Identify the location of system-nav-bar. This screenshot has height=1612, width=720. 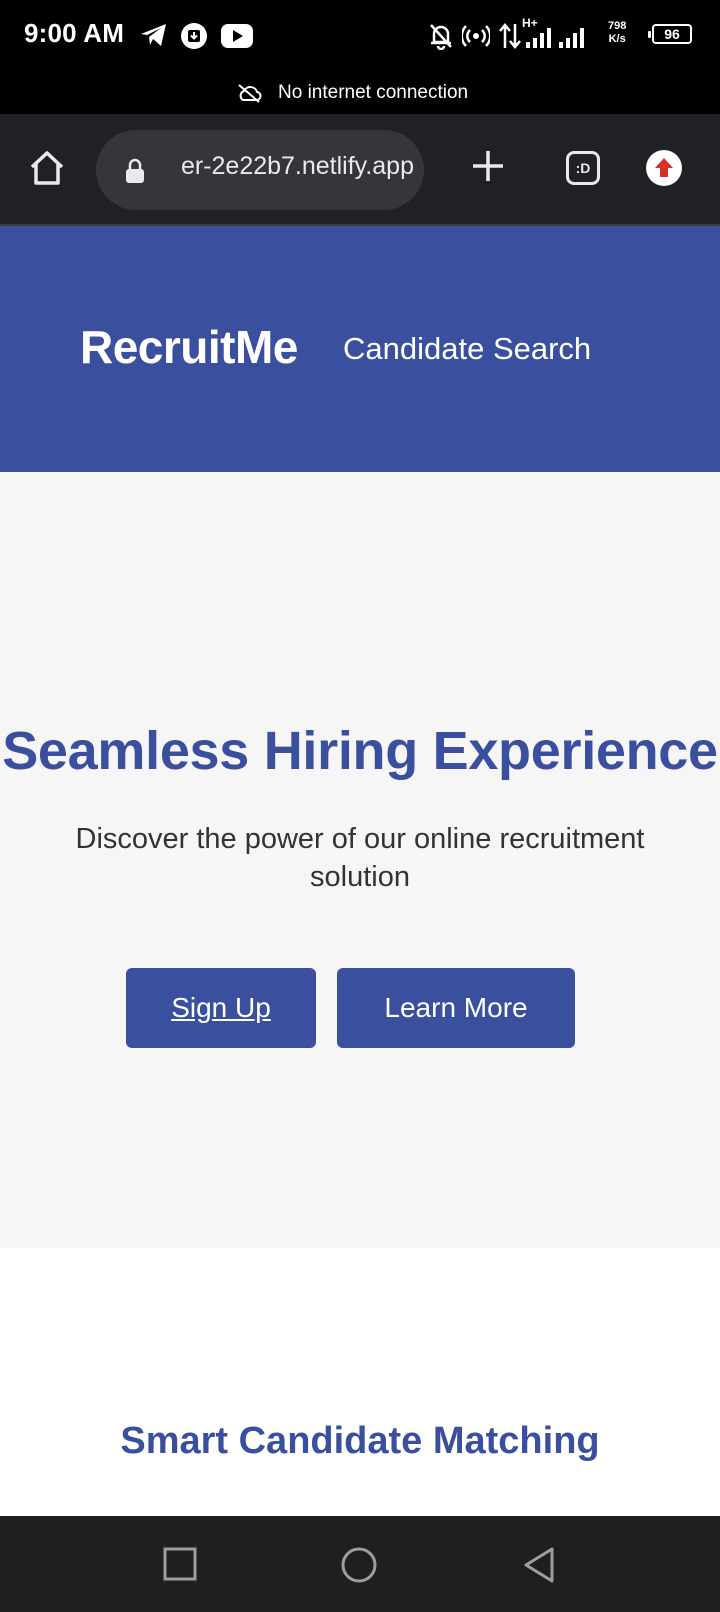
(360, 1564).